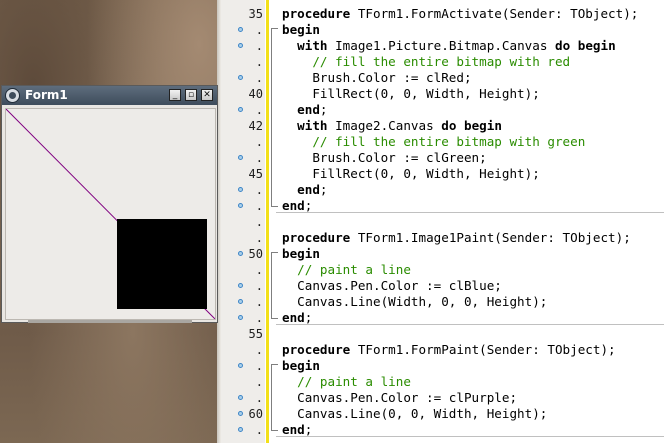 The width and height of the screenshot is (664, 443). What do you see at coordinates (376, 78) in the screenshot?
I see `code-text: Brush.Color := clRed;` at bounding box center [376, 78].